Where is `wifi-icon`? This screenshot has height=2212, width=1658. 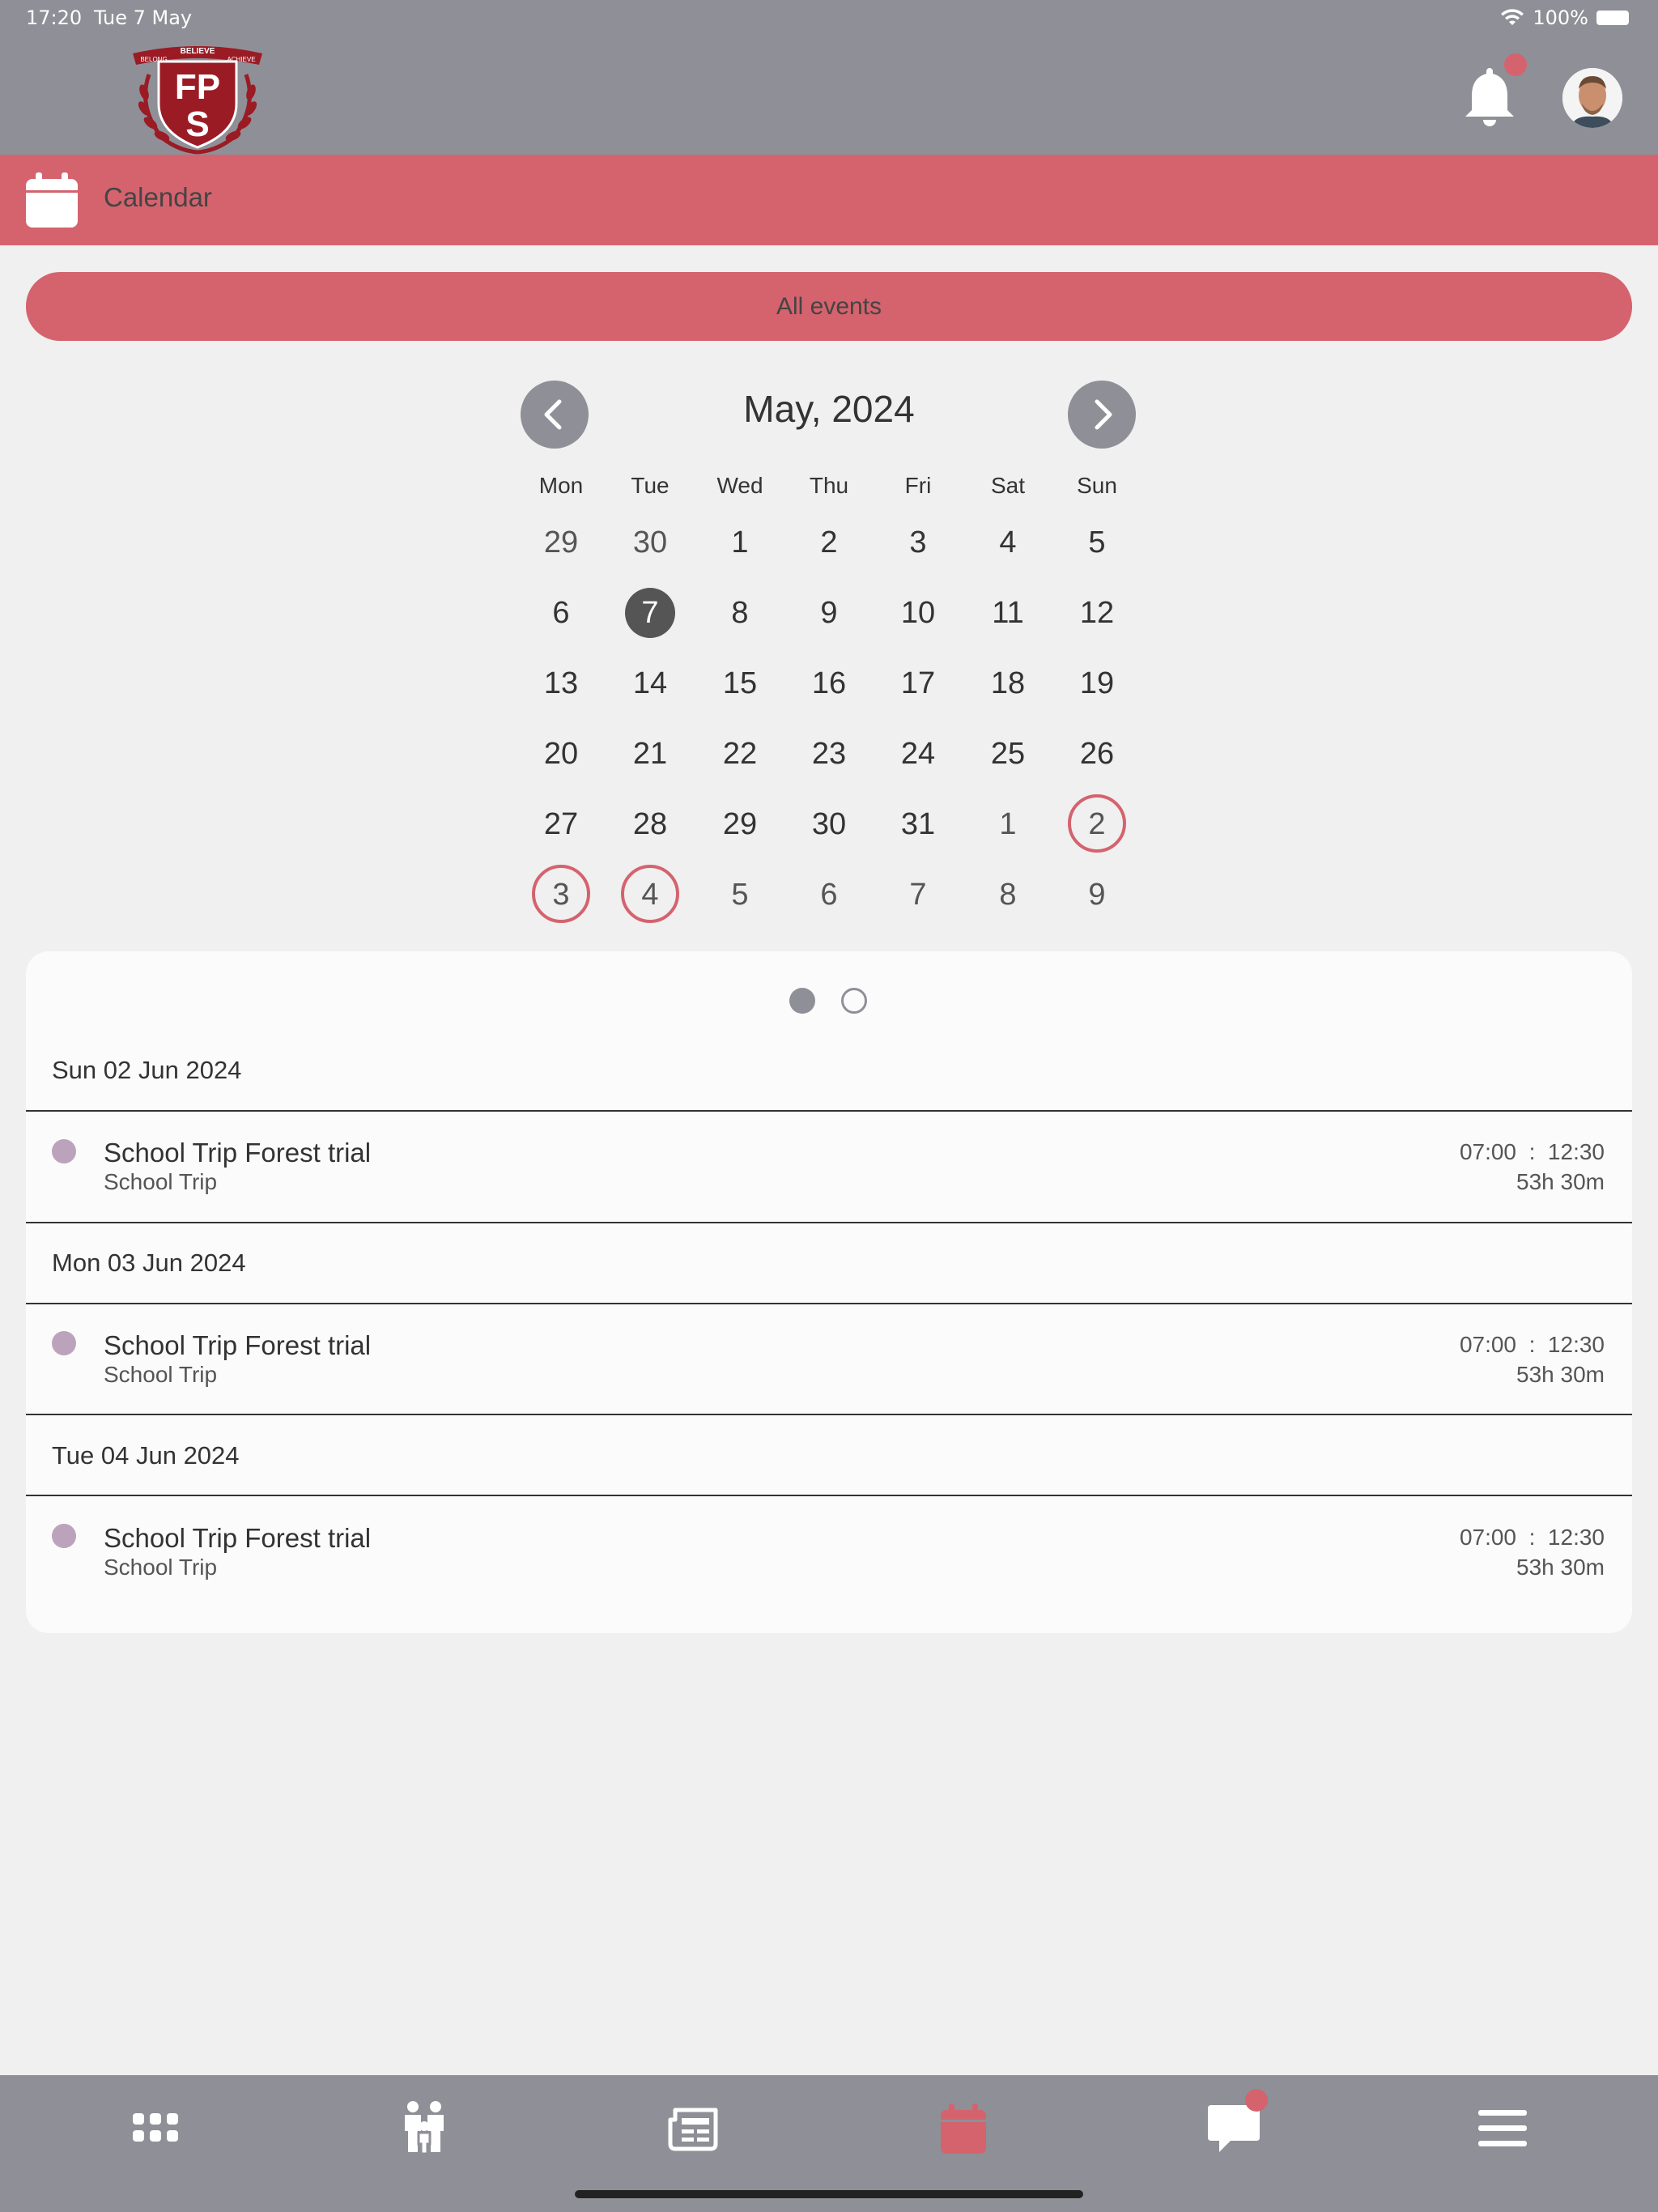
wifi-icon is located at coordinates (1512, 17).